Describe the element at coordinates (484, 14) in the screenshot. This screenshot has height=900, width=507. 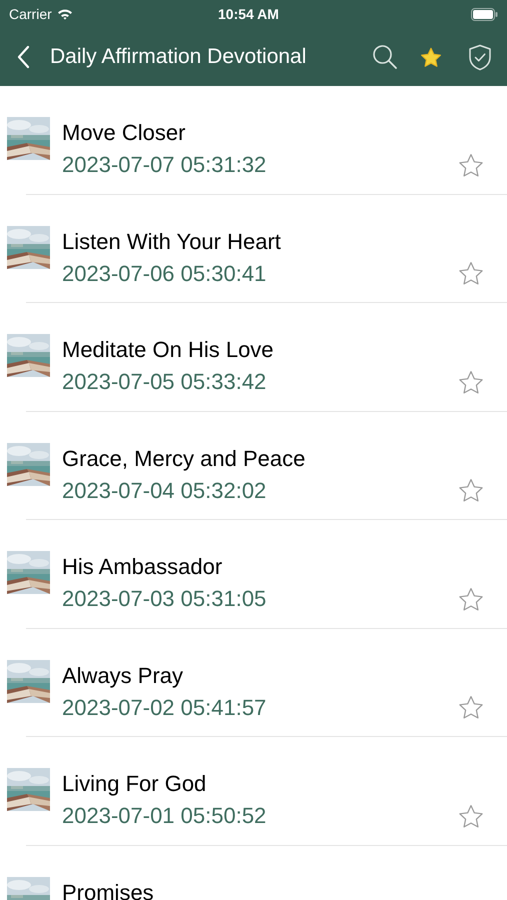
I see `battery-icon` at that location.